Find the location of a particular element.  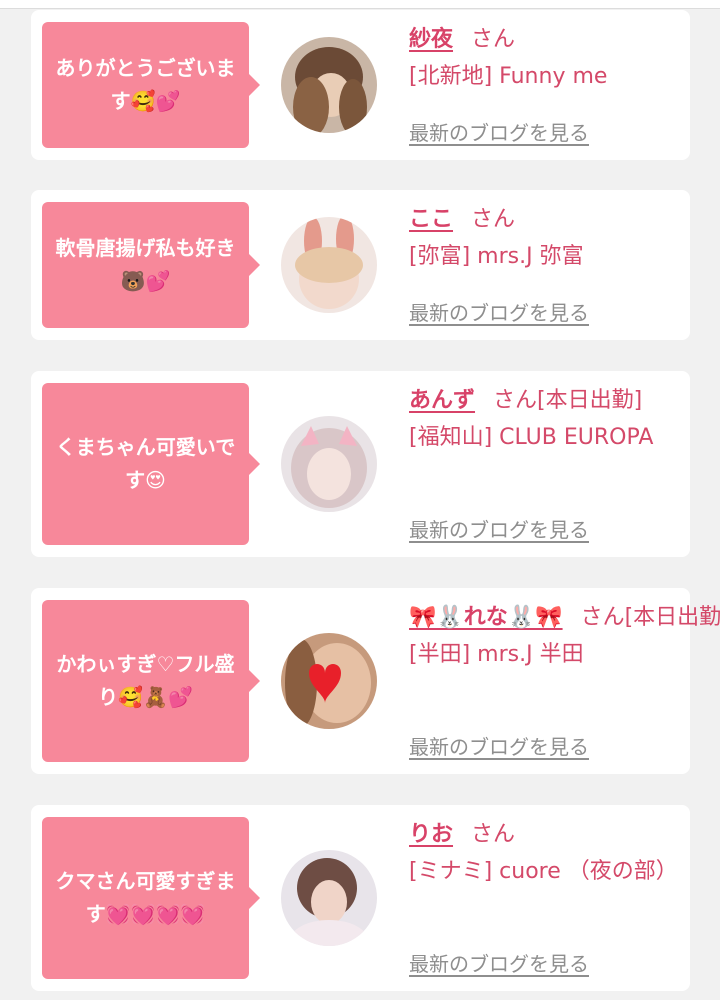

member-info: ここ さん [弥富] mrs.J 弥富 is located at coordinates (544, 238).